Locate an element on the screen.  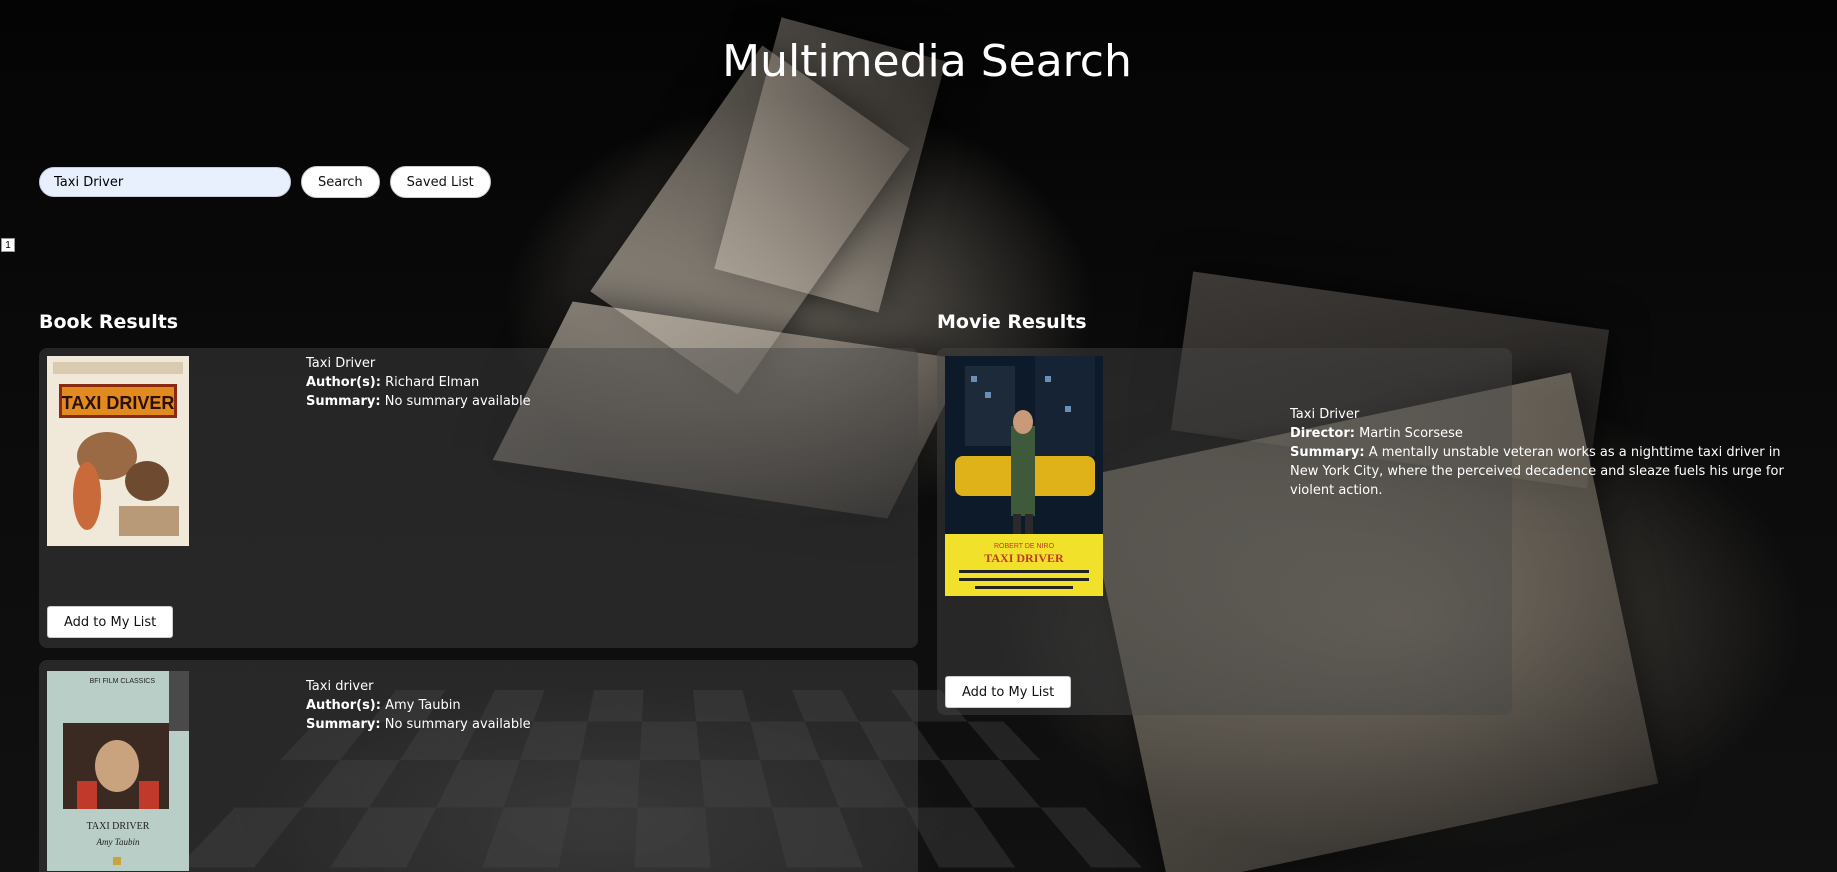
book-author-row: Author(s): Amy Taubin is located at coordinates (418, 705).